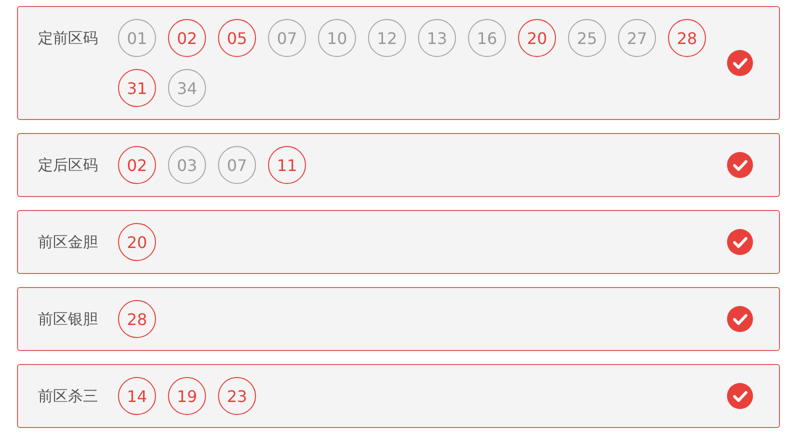  I want to click on number-ball: 13, so click(437, 38).